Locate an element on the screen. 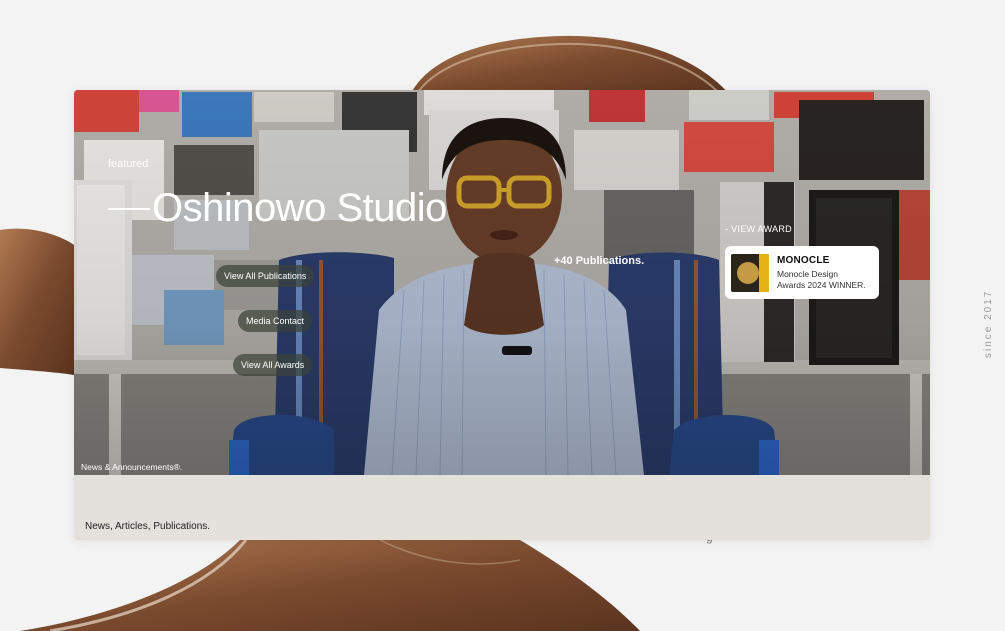 This screenshot has width=1005, height=631. view-all-publications-button: View All Publications is located at coordinates (265, 276).